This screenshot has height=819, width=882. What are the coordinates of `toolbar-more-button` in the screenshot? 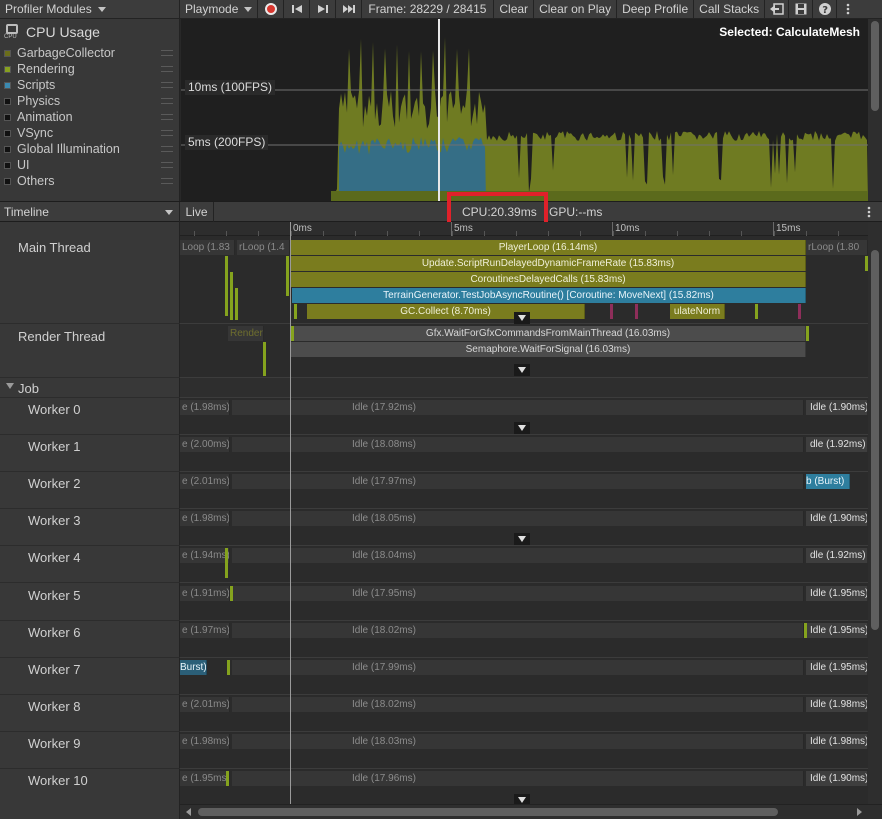 It's located at (848, 9).